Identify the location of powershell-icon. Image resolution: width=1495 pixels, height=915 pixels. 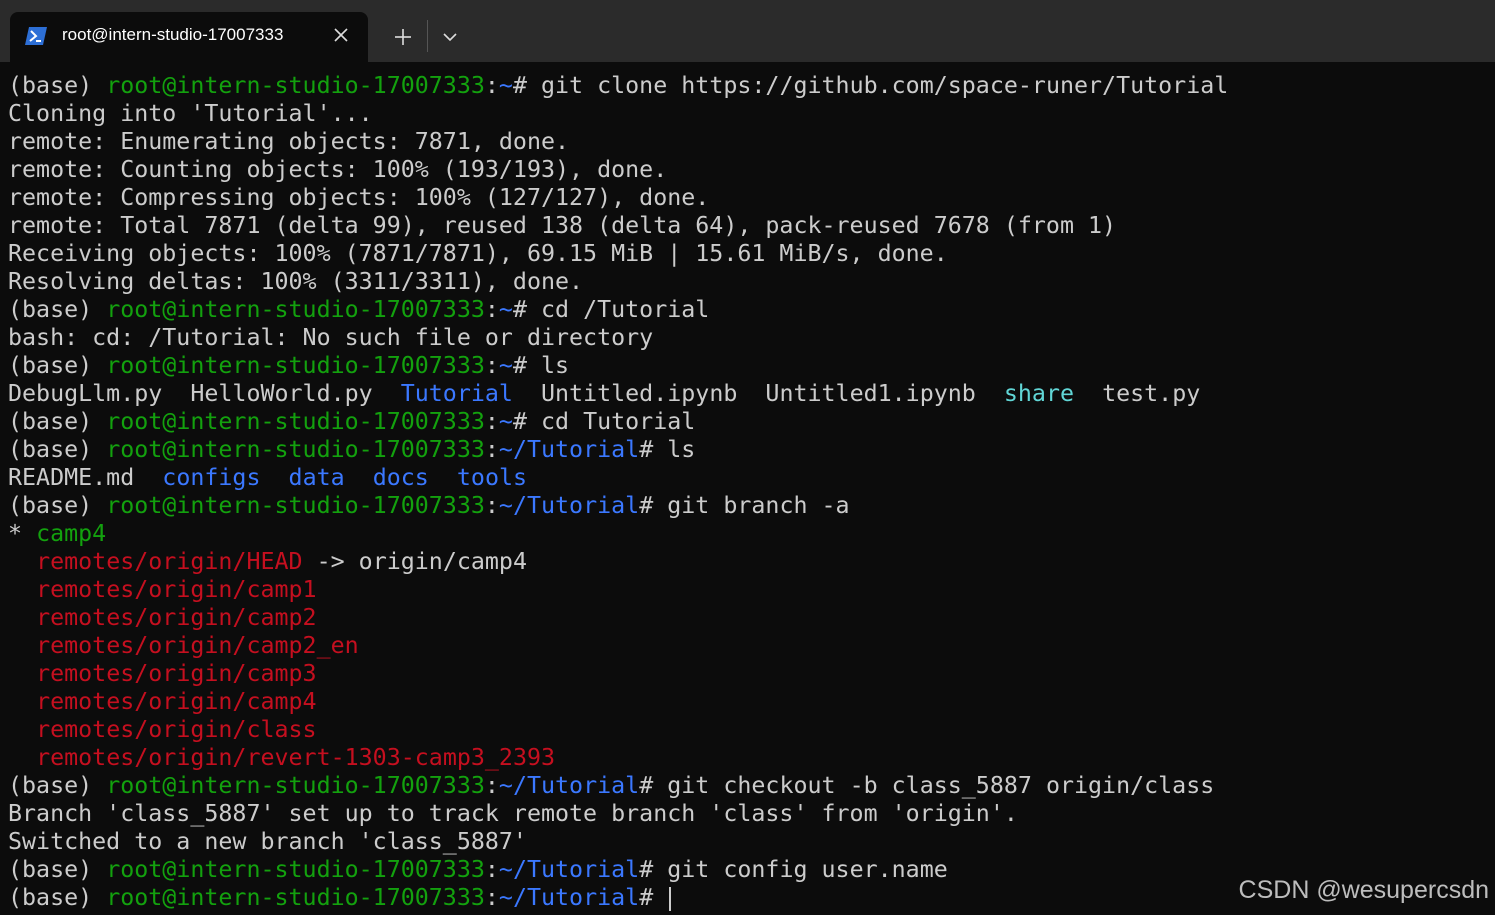
(36, 36).